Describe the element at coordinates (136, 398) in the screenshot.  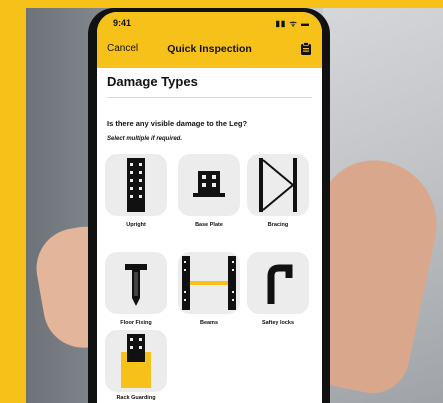
I see `damage-label-rack-guarding: Rack Guarding` at that location.